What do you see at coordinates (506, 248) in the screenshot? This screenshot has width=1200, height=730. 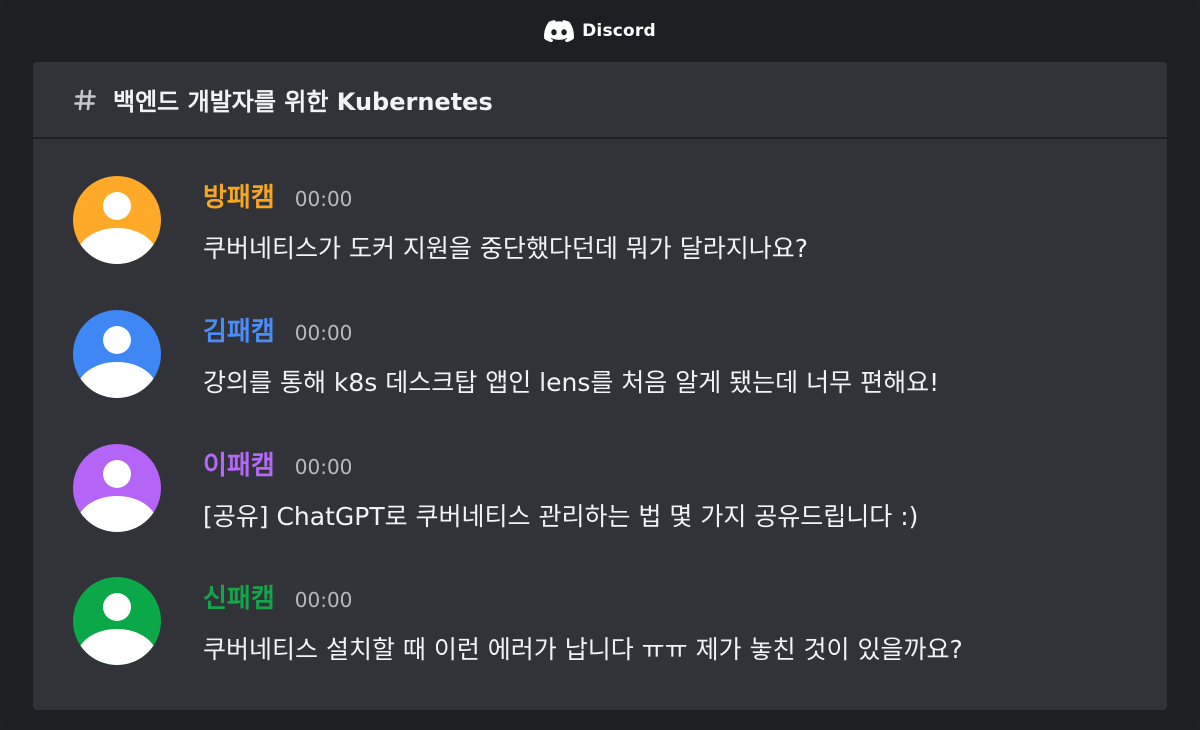 I see `message-text: 쿠버네티스가 도커 지원을 중단했다던데 뭐가 달라지나요?` at bounding box center [506, 248].